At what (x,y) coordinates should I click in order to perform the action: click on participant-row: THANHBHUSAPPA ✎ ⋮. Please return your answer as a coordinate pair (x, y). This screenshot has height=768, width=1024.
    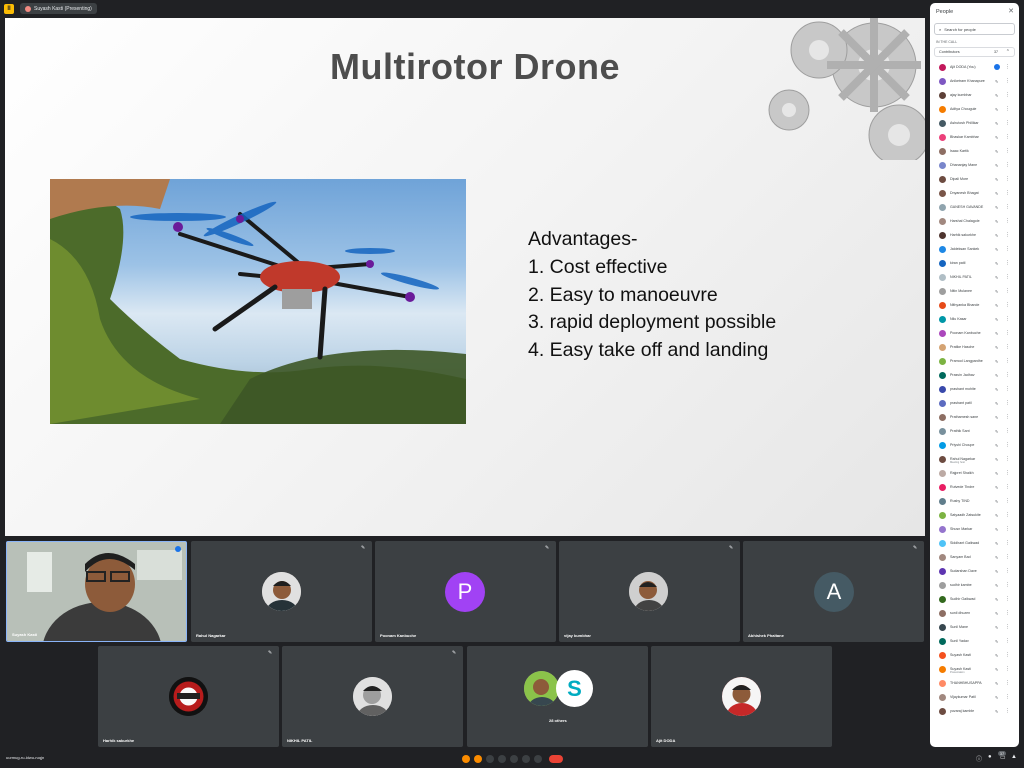
    Looking at the image, I should click on (974, 683).